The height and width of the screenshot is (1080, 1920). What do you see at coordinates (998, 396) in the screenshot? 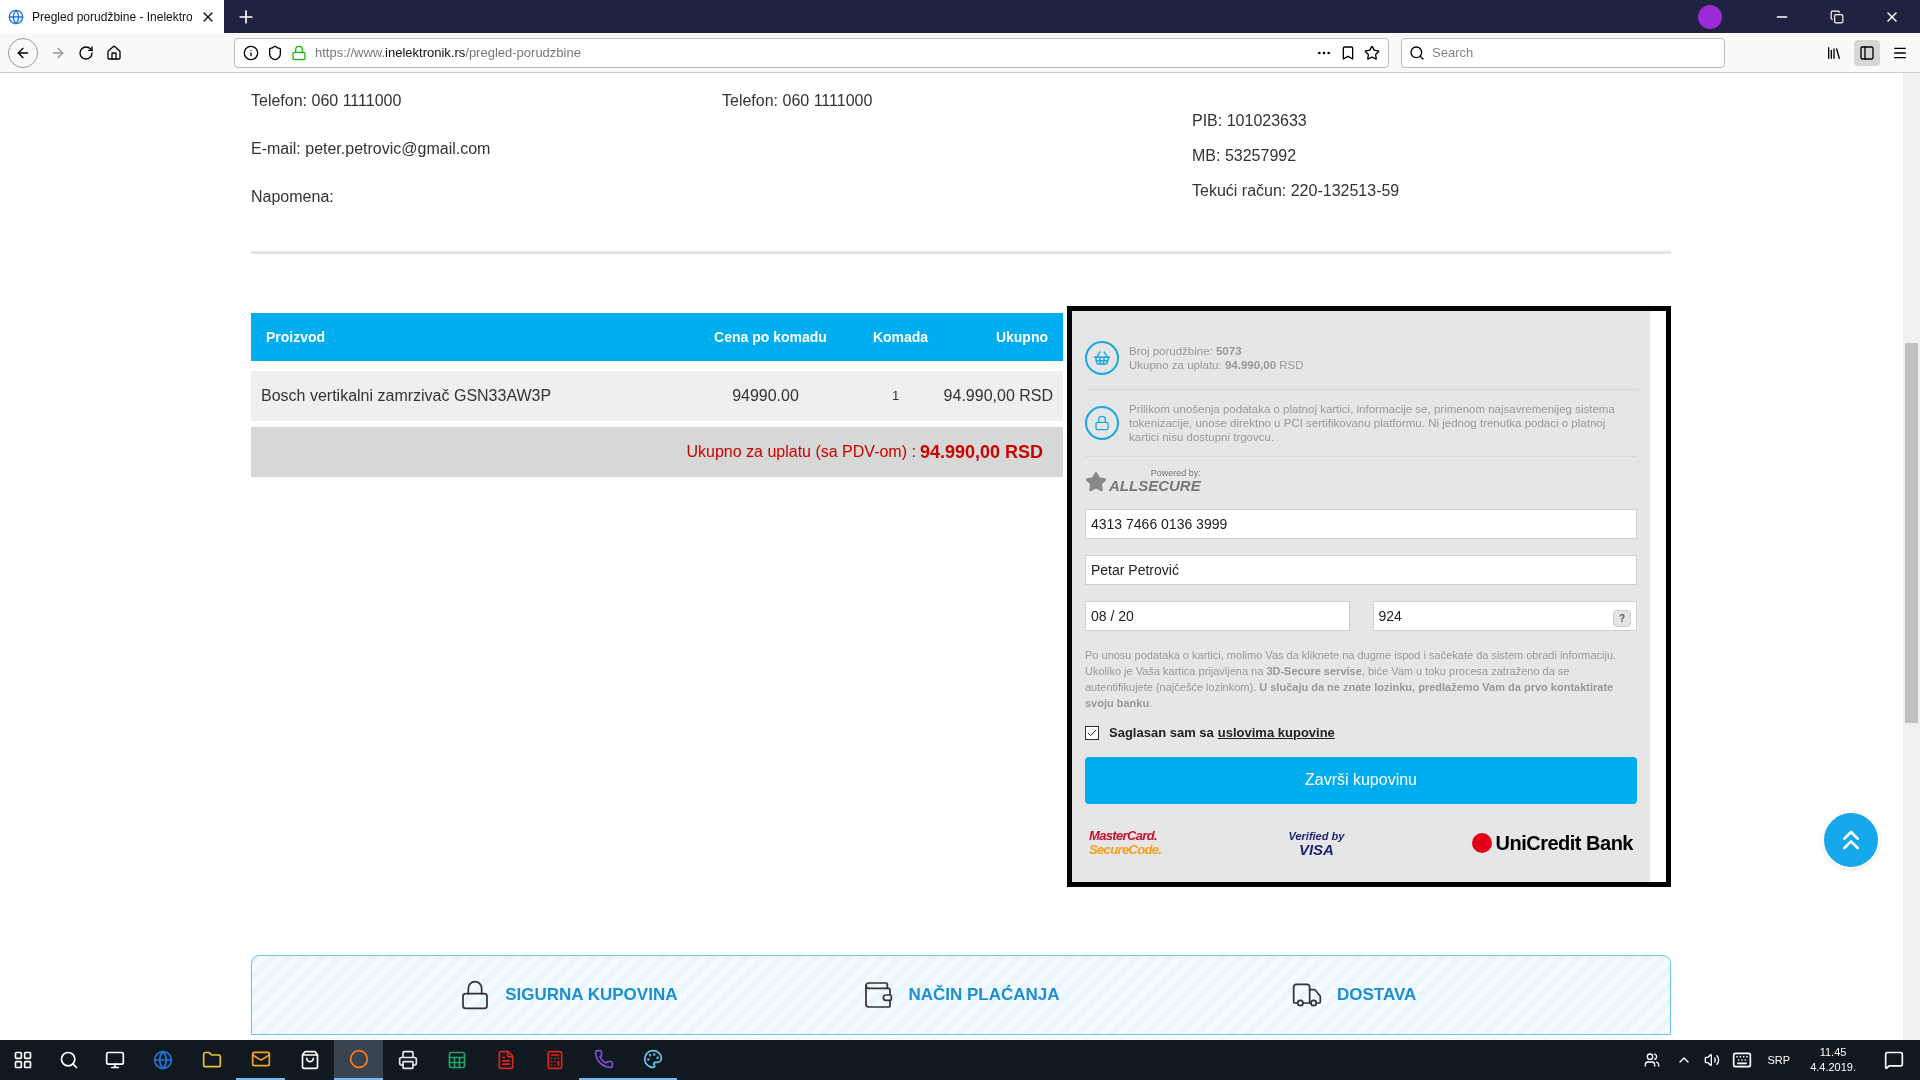
I see `table-cell-text: 94.990,00 RSD` at bounding box center [998, 396].